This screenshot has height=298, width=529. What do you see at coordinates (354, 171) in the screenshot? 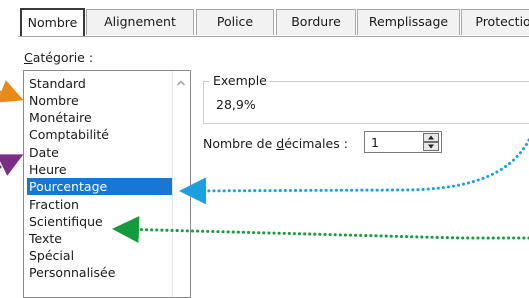
I see `blue-arrow` at bounding box center [354, 171].